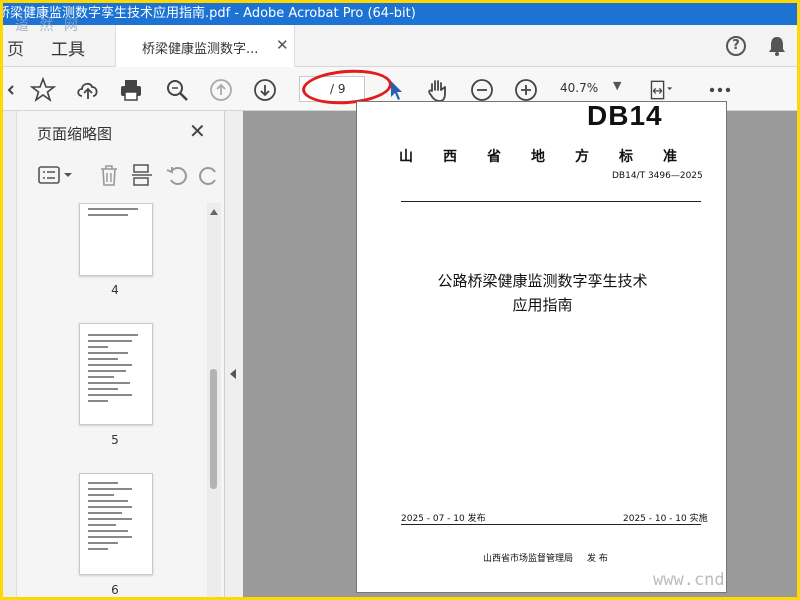 Image resolution: width=800 pixels, height=600 pixels. I want to click on tab-document: 桥梁健康监测数字... ✕, so click(205, 46).